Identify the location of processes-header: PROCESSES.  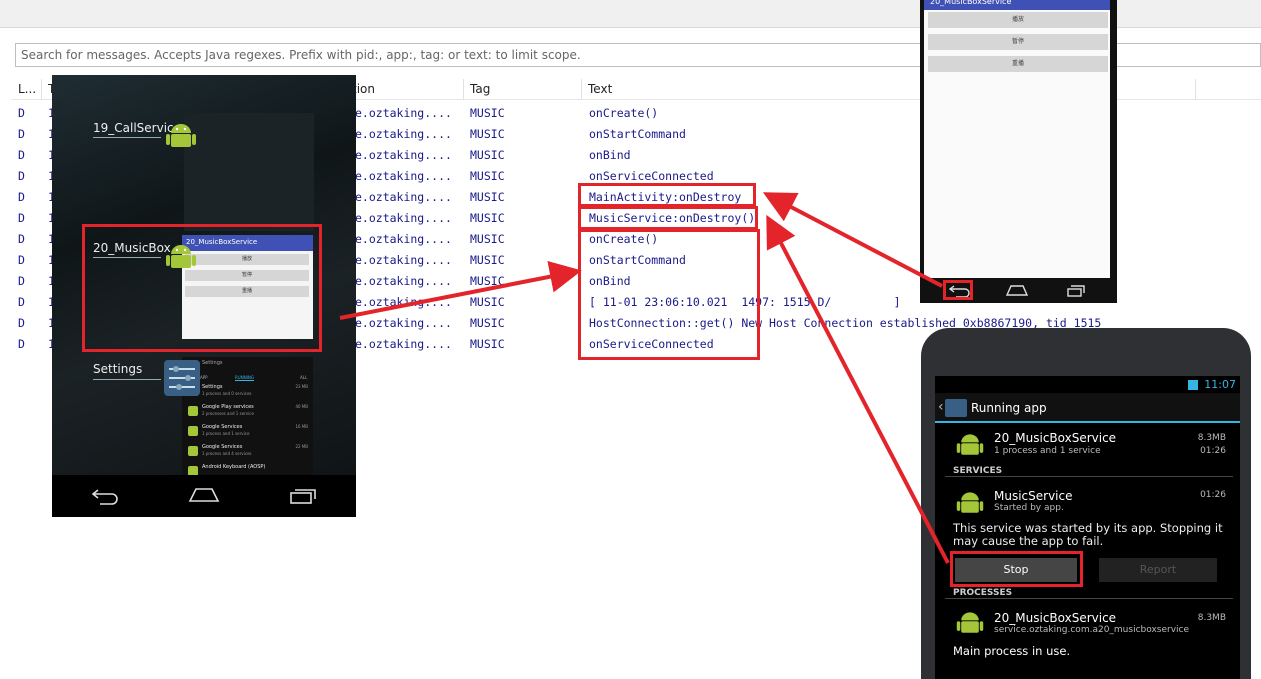
(983, 593).